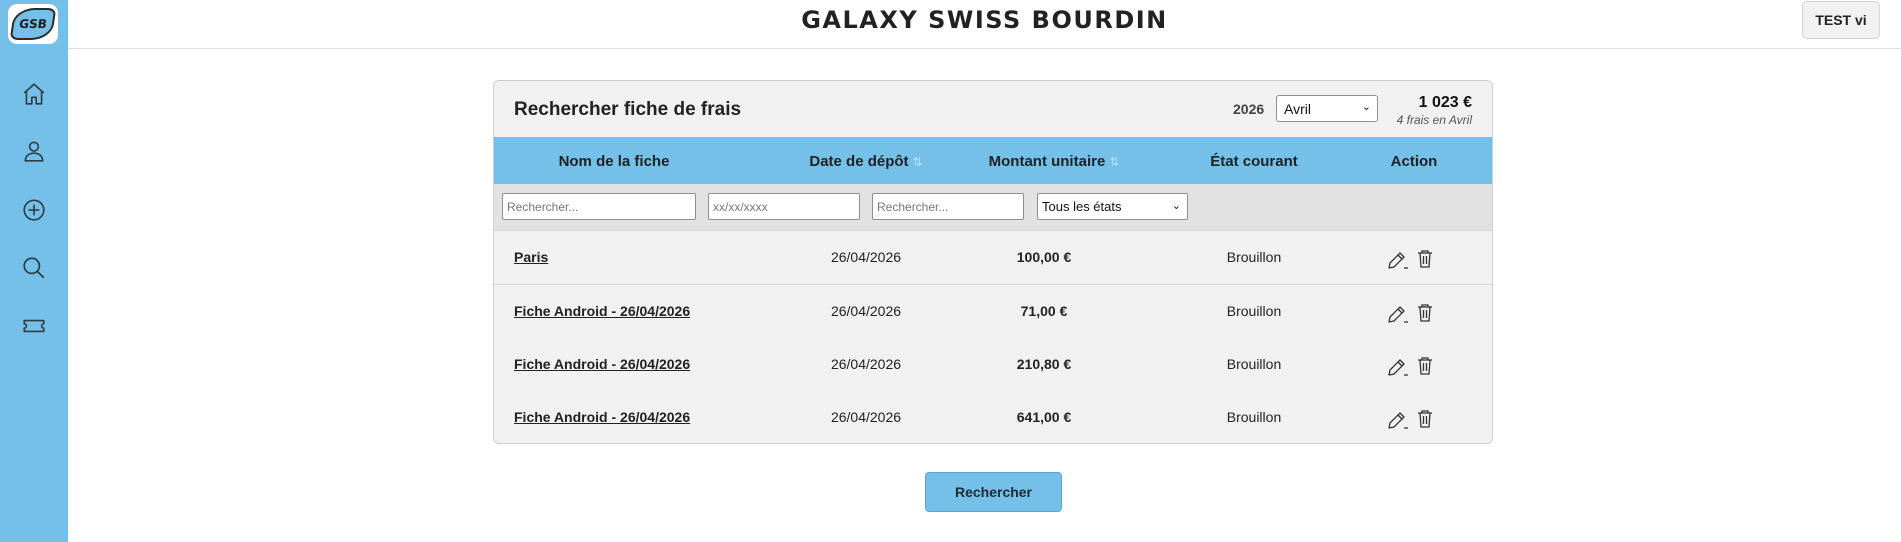 Image resolution: width=1901 pixels, height=542 pixels. Describe the element at coordinates (859, 161) in the screenshot. I see `column-header-date-label: Date de dépôt` at that location.